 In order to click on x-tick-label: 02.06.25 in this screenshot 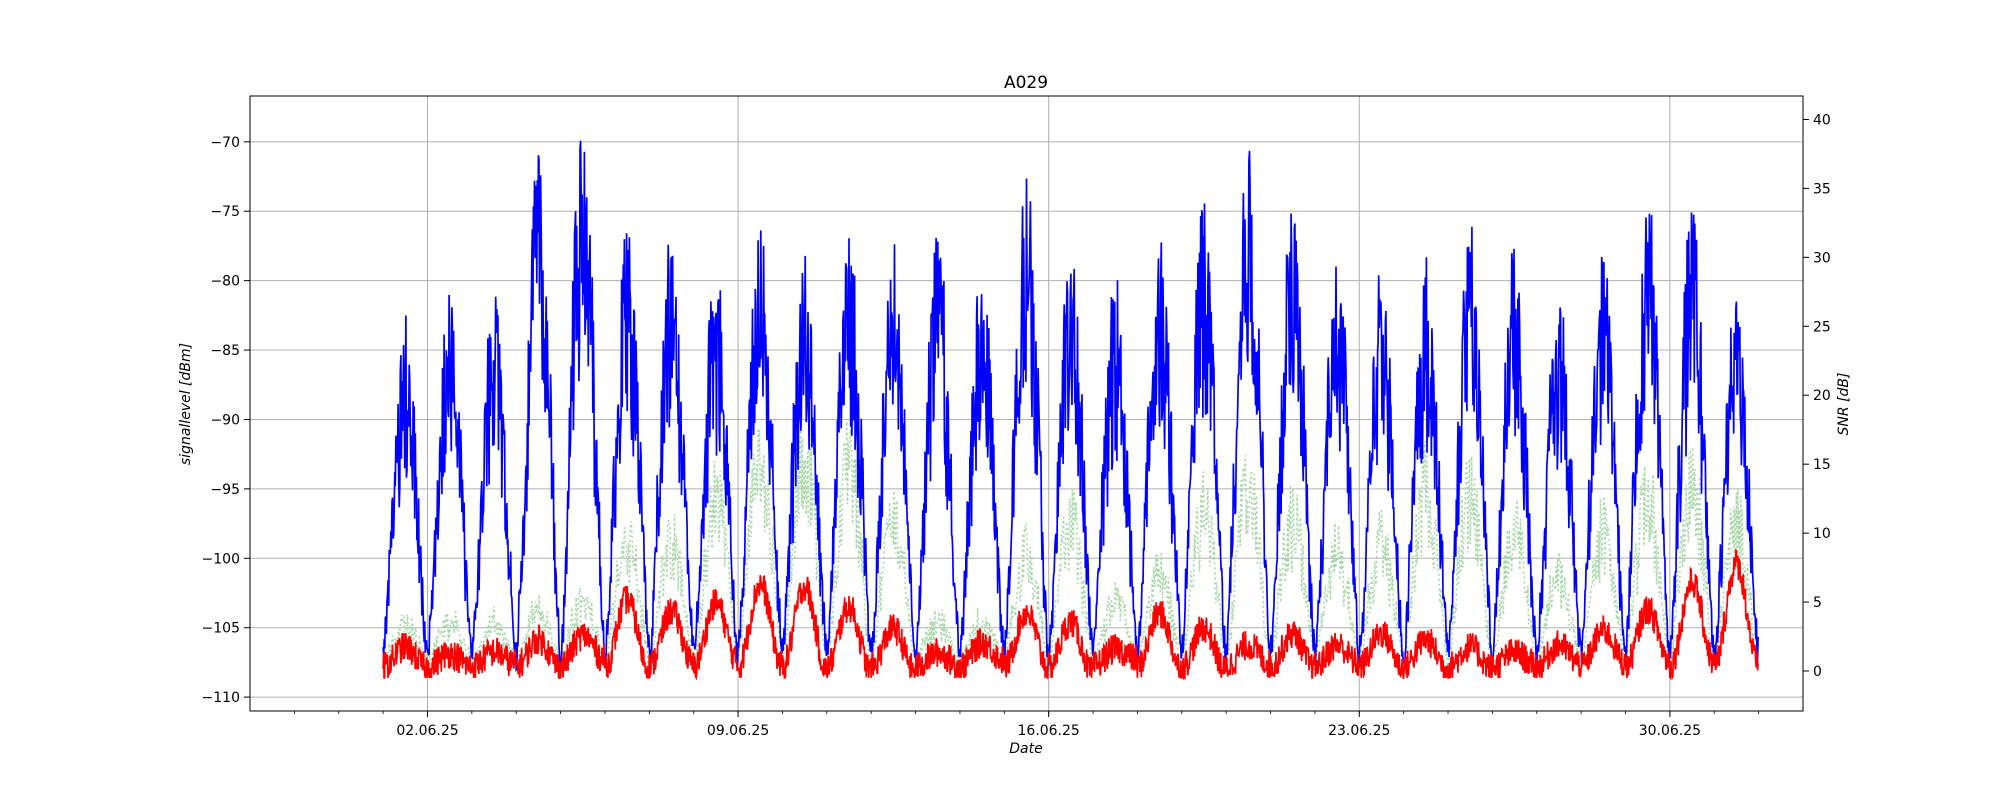, I will do `click(427, 731)`.